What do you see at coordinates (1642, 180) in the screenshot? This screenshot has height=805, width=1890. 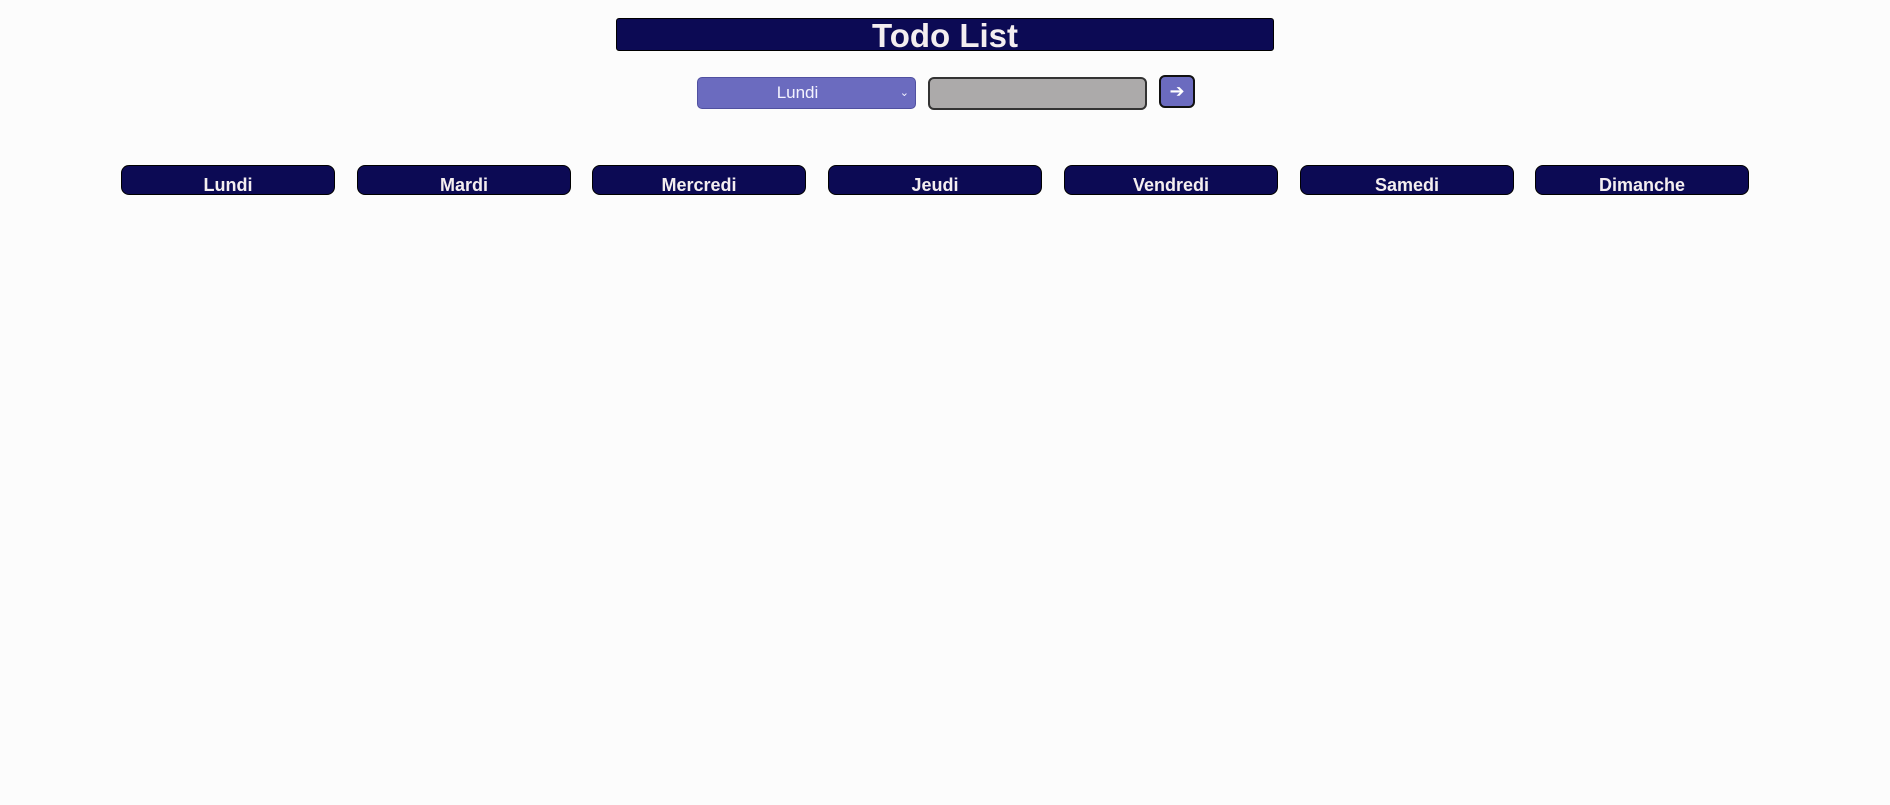 I see `day-button-dimanche: Dimanche` at bounding box center [1642, 180].